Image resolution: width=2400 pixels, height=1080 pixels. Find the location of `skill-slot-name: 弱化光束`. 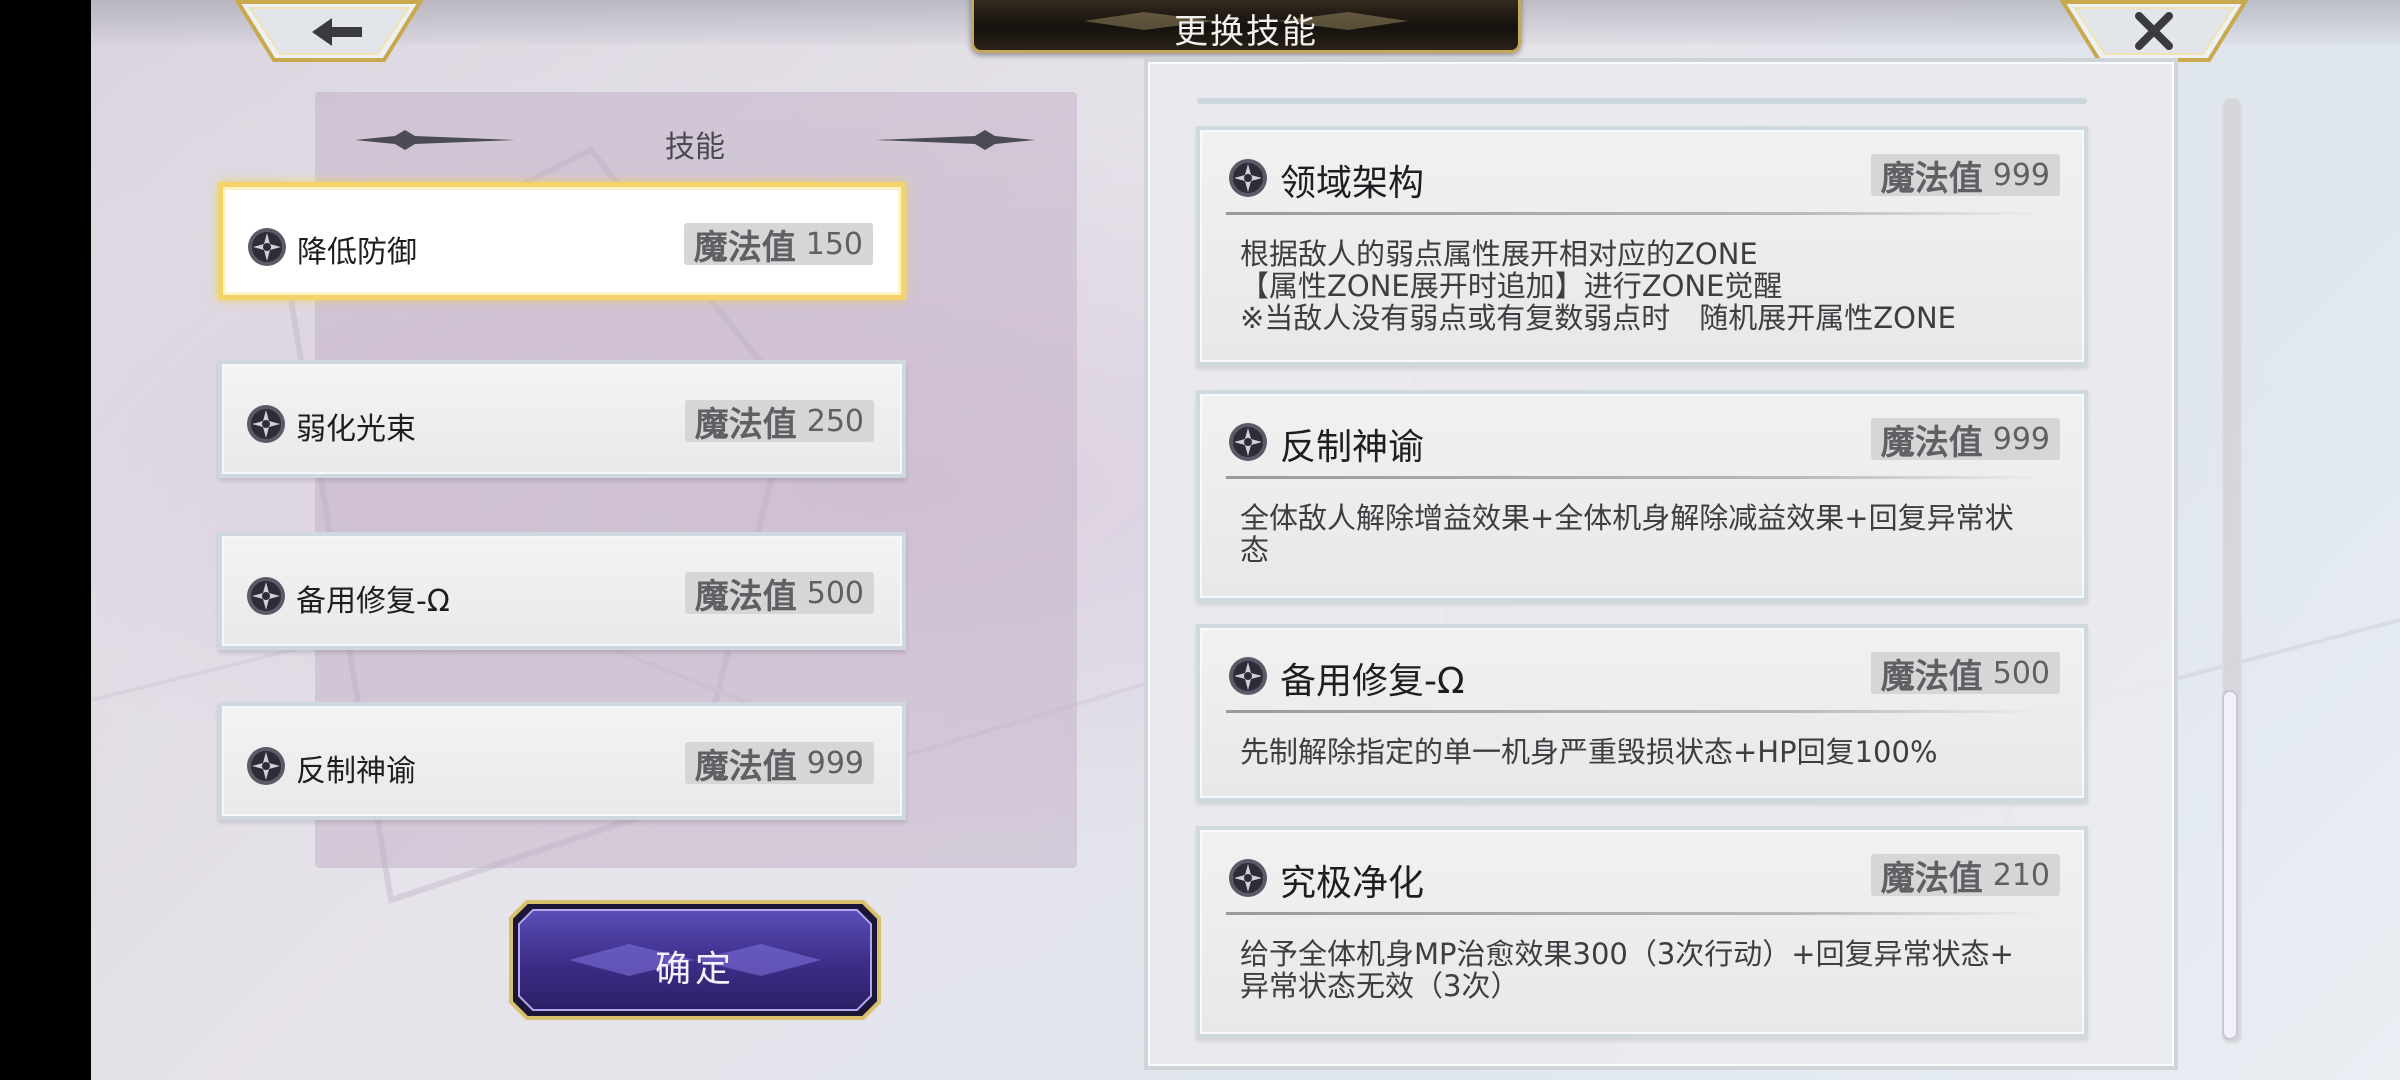

skill-slot-name: 弱化光束 is located at coordinates (356, 429).